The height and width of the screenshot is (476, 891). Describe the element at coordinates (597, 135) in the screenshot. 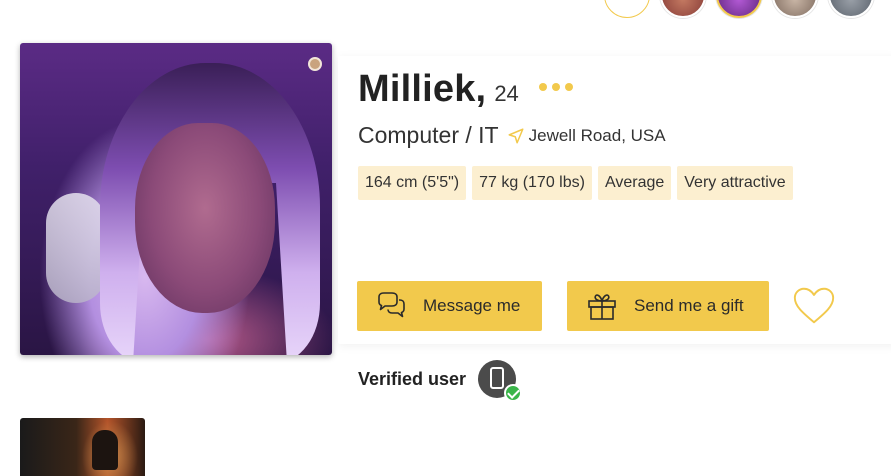

I see `profile-location: Jewell Road, USA` at that location.